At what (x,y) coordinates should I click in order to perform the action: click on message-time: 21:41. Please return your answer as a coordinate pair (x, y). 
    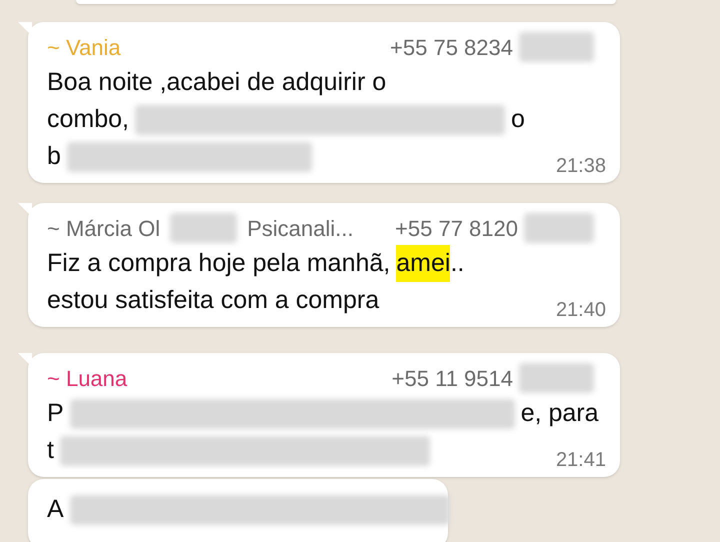
    Looking at the image, I should click on (581, 460).